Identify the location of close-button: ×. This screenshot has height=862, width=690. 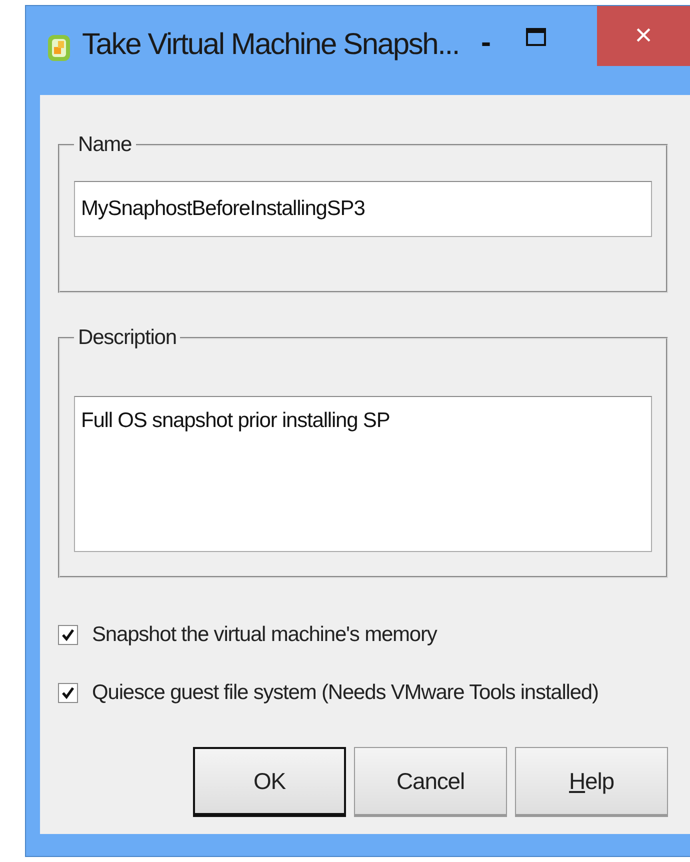
(643, 36).